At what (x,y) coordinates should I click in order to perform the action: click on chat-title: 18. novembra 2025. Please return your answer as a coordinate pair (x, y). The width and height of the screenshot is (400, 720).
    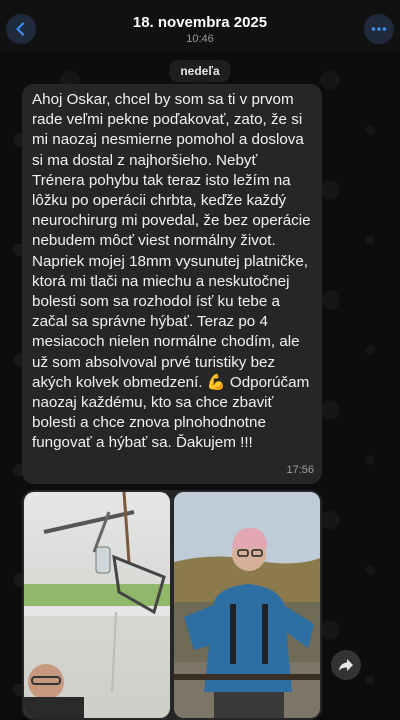
    Looking at the image, I should click on (200, 22).